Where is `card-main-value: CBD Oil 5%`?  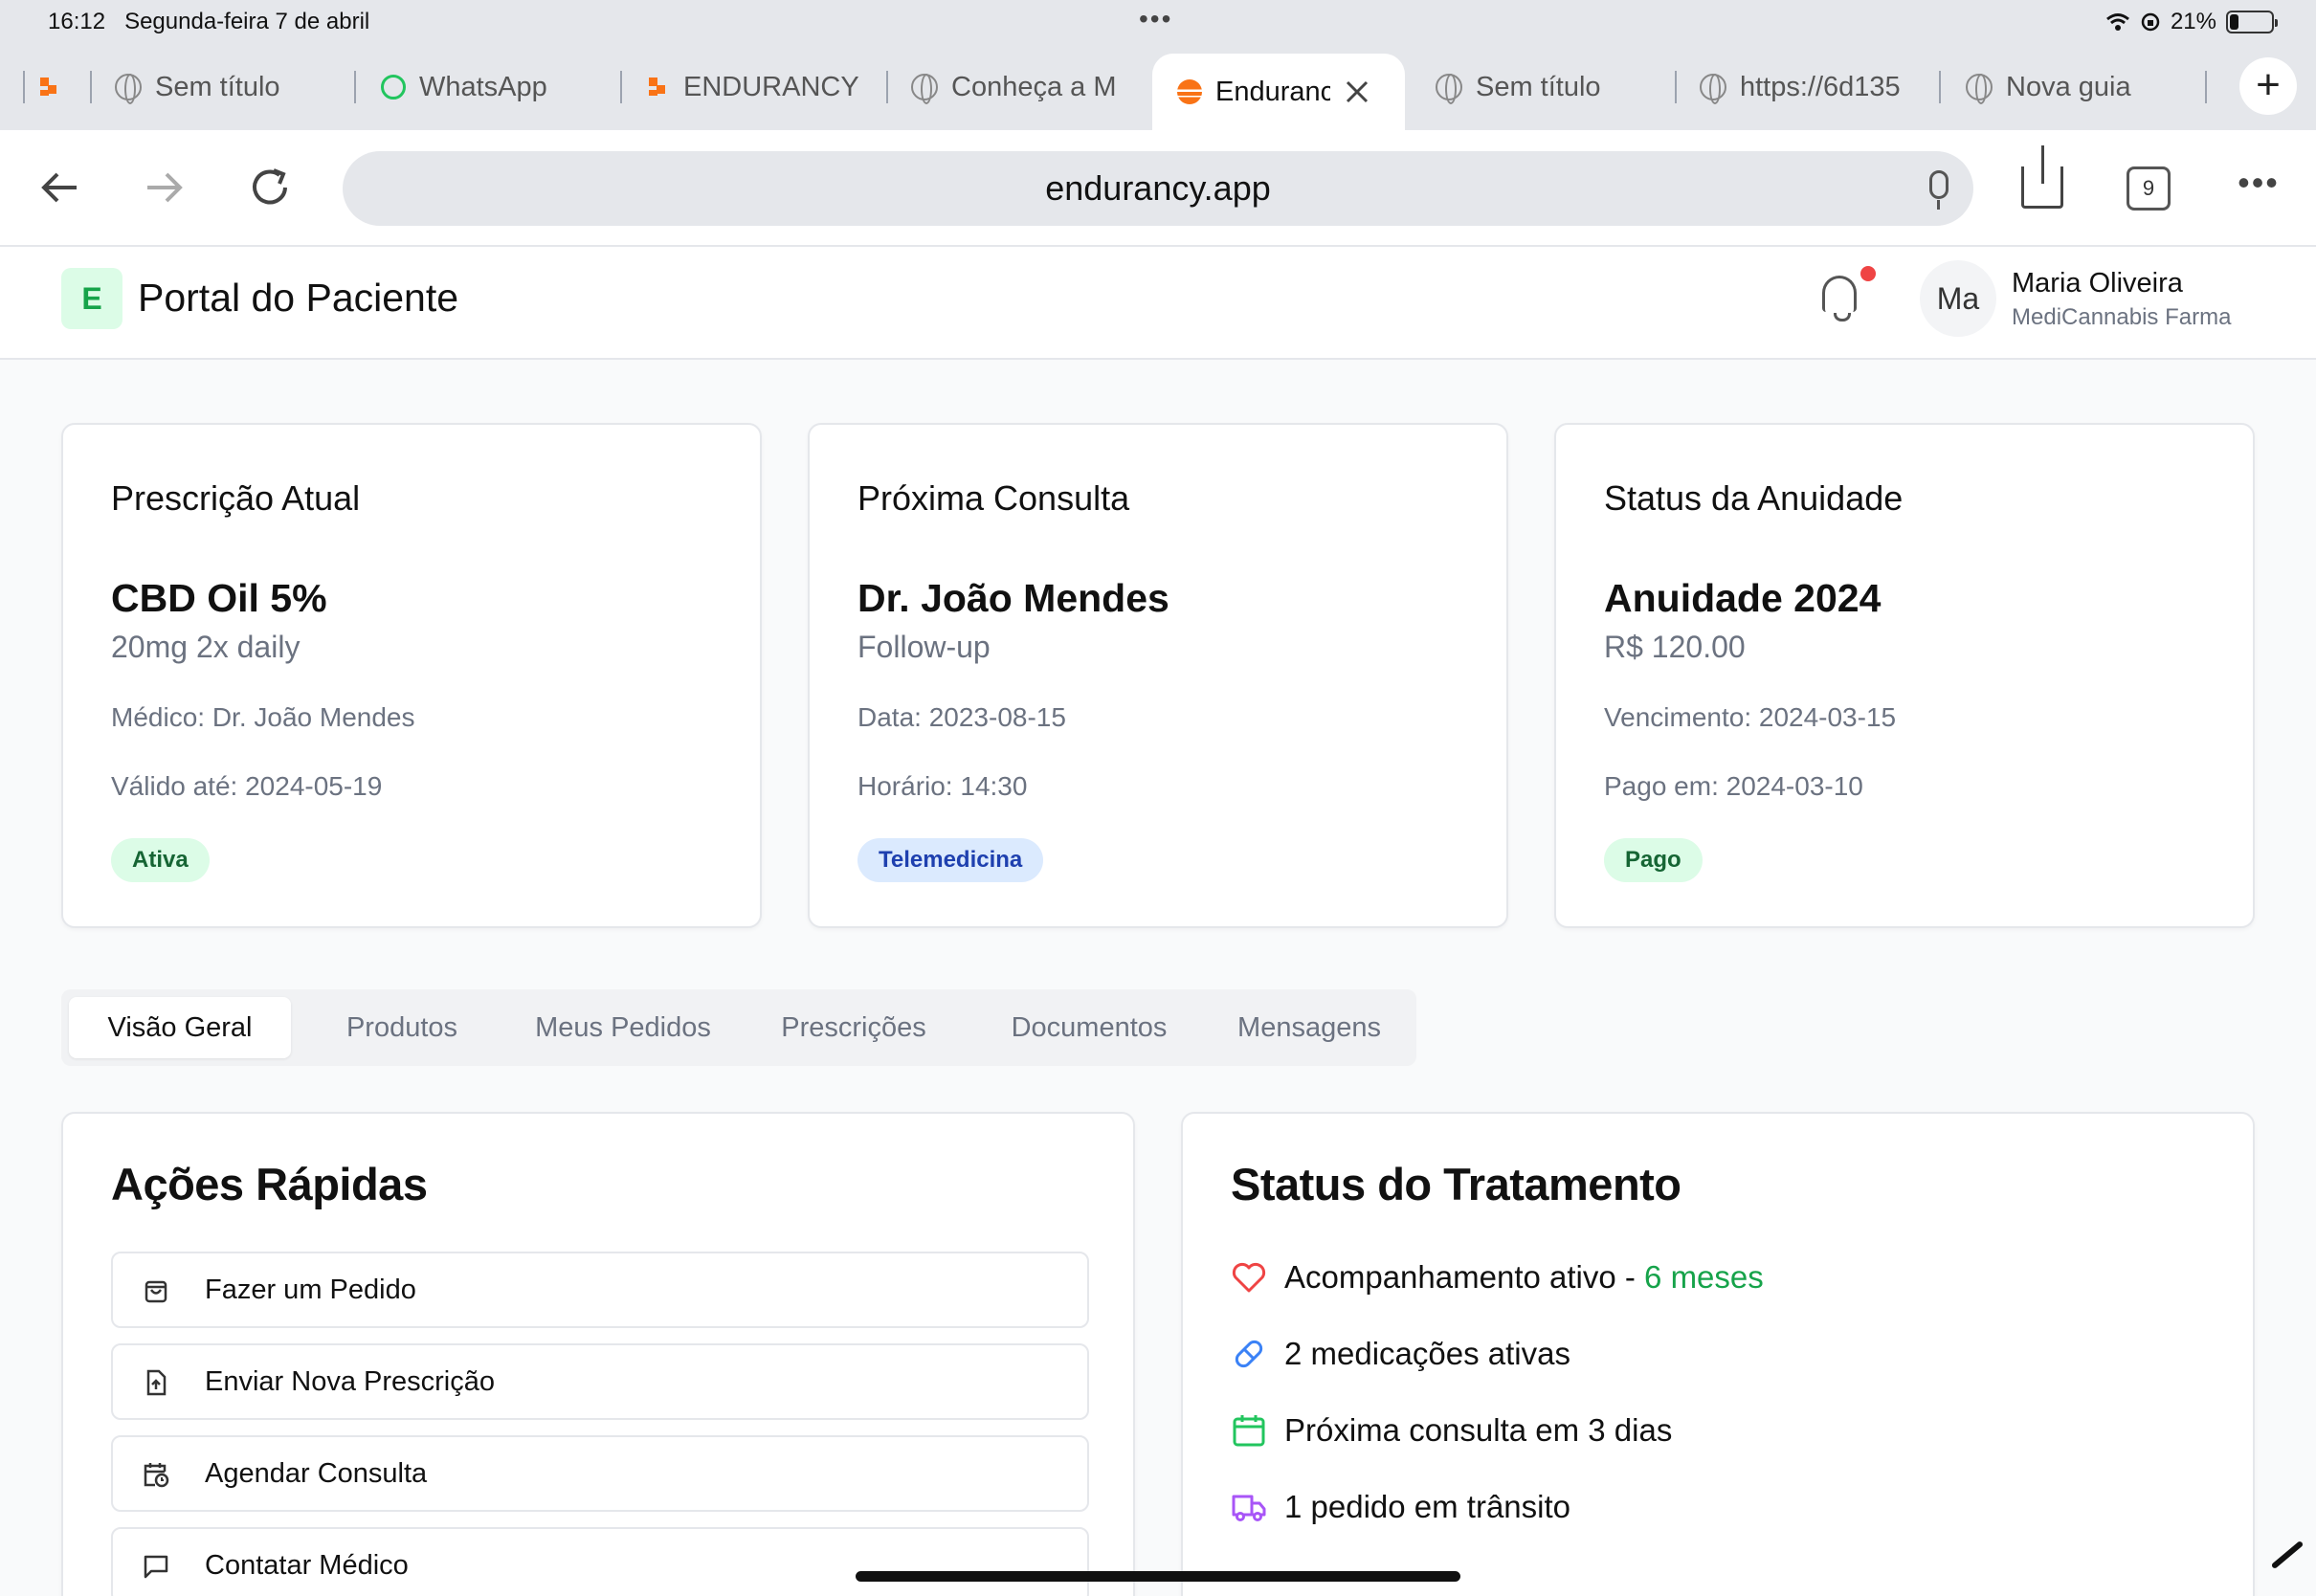
card-main-value: CBD Oil 5% is located at coordinates (219, 598).